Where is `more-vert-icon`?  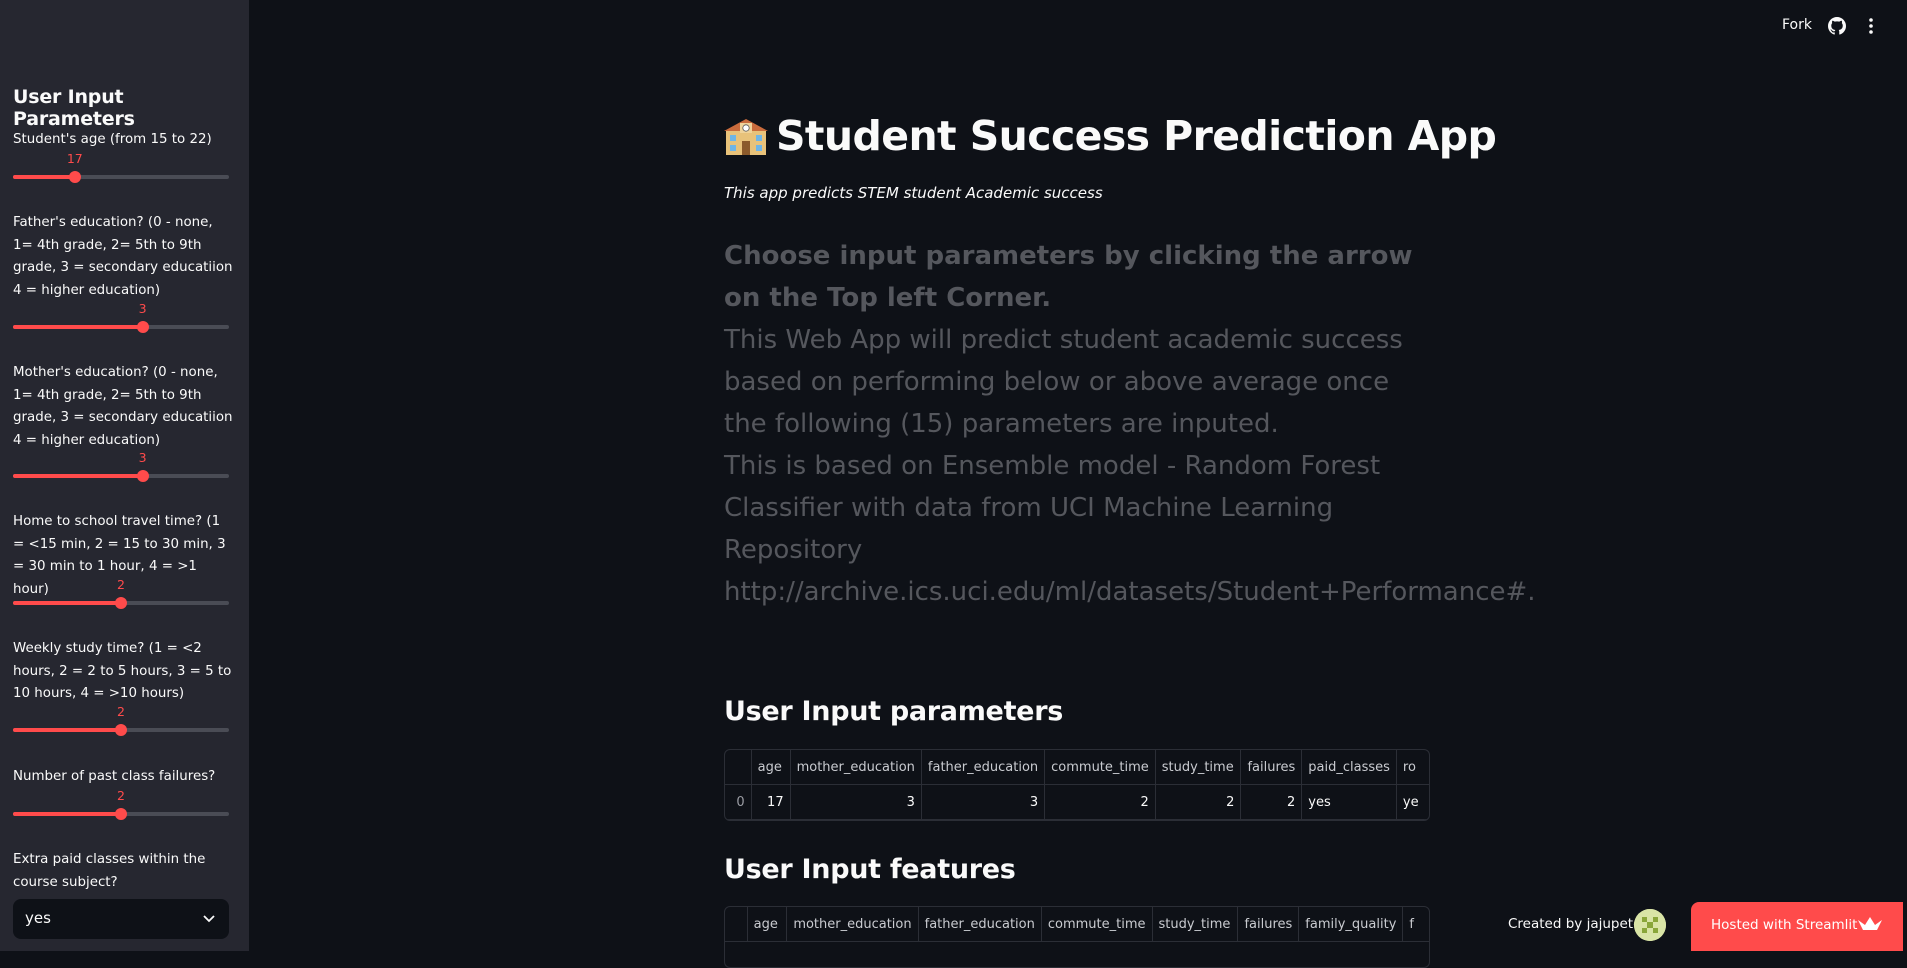
more-vert-icon is located at coordinates (1871, 26).